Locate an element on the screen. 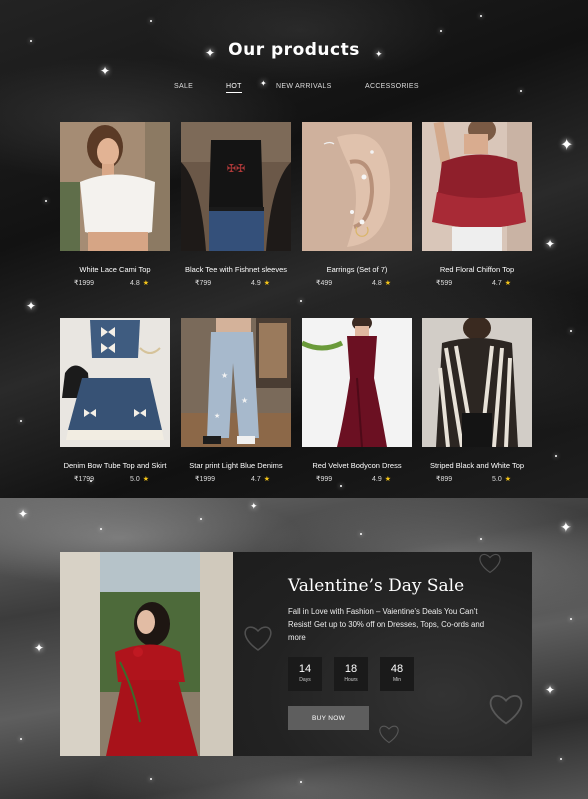 The width and height of the screenshot is (588, 799). product-name: Striped Black and White Top is located at coordinates (477, 465).